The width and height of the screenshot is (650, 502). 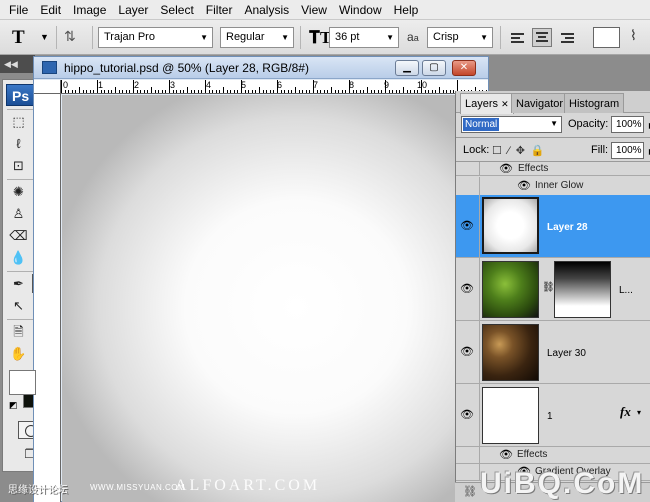 I want to click on antialias-select: Crisp ▼, so click(x=460, y=37).